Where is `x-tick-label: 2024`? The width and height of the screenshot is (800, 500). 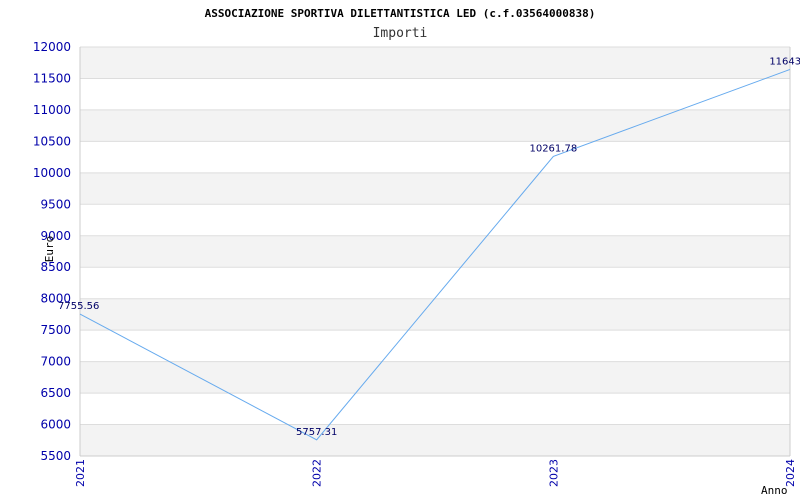 x-tick-label: 2024 is located at coordinates (790, 473).